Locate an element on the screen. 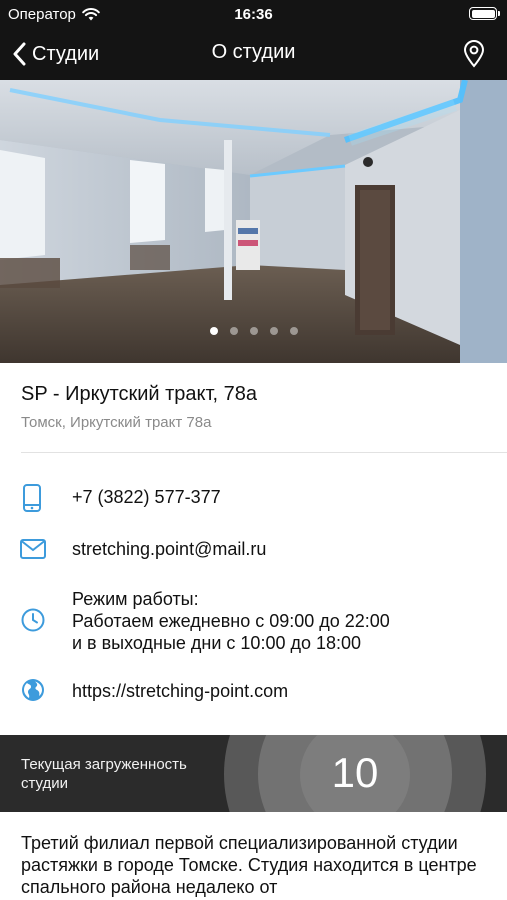 The width and height of the screenshot is (507, 900). status-time: 16:36 is located at coordinates (253, 14).